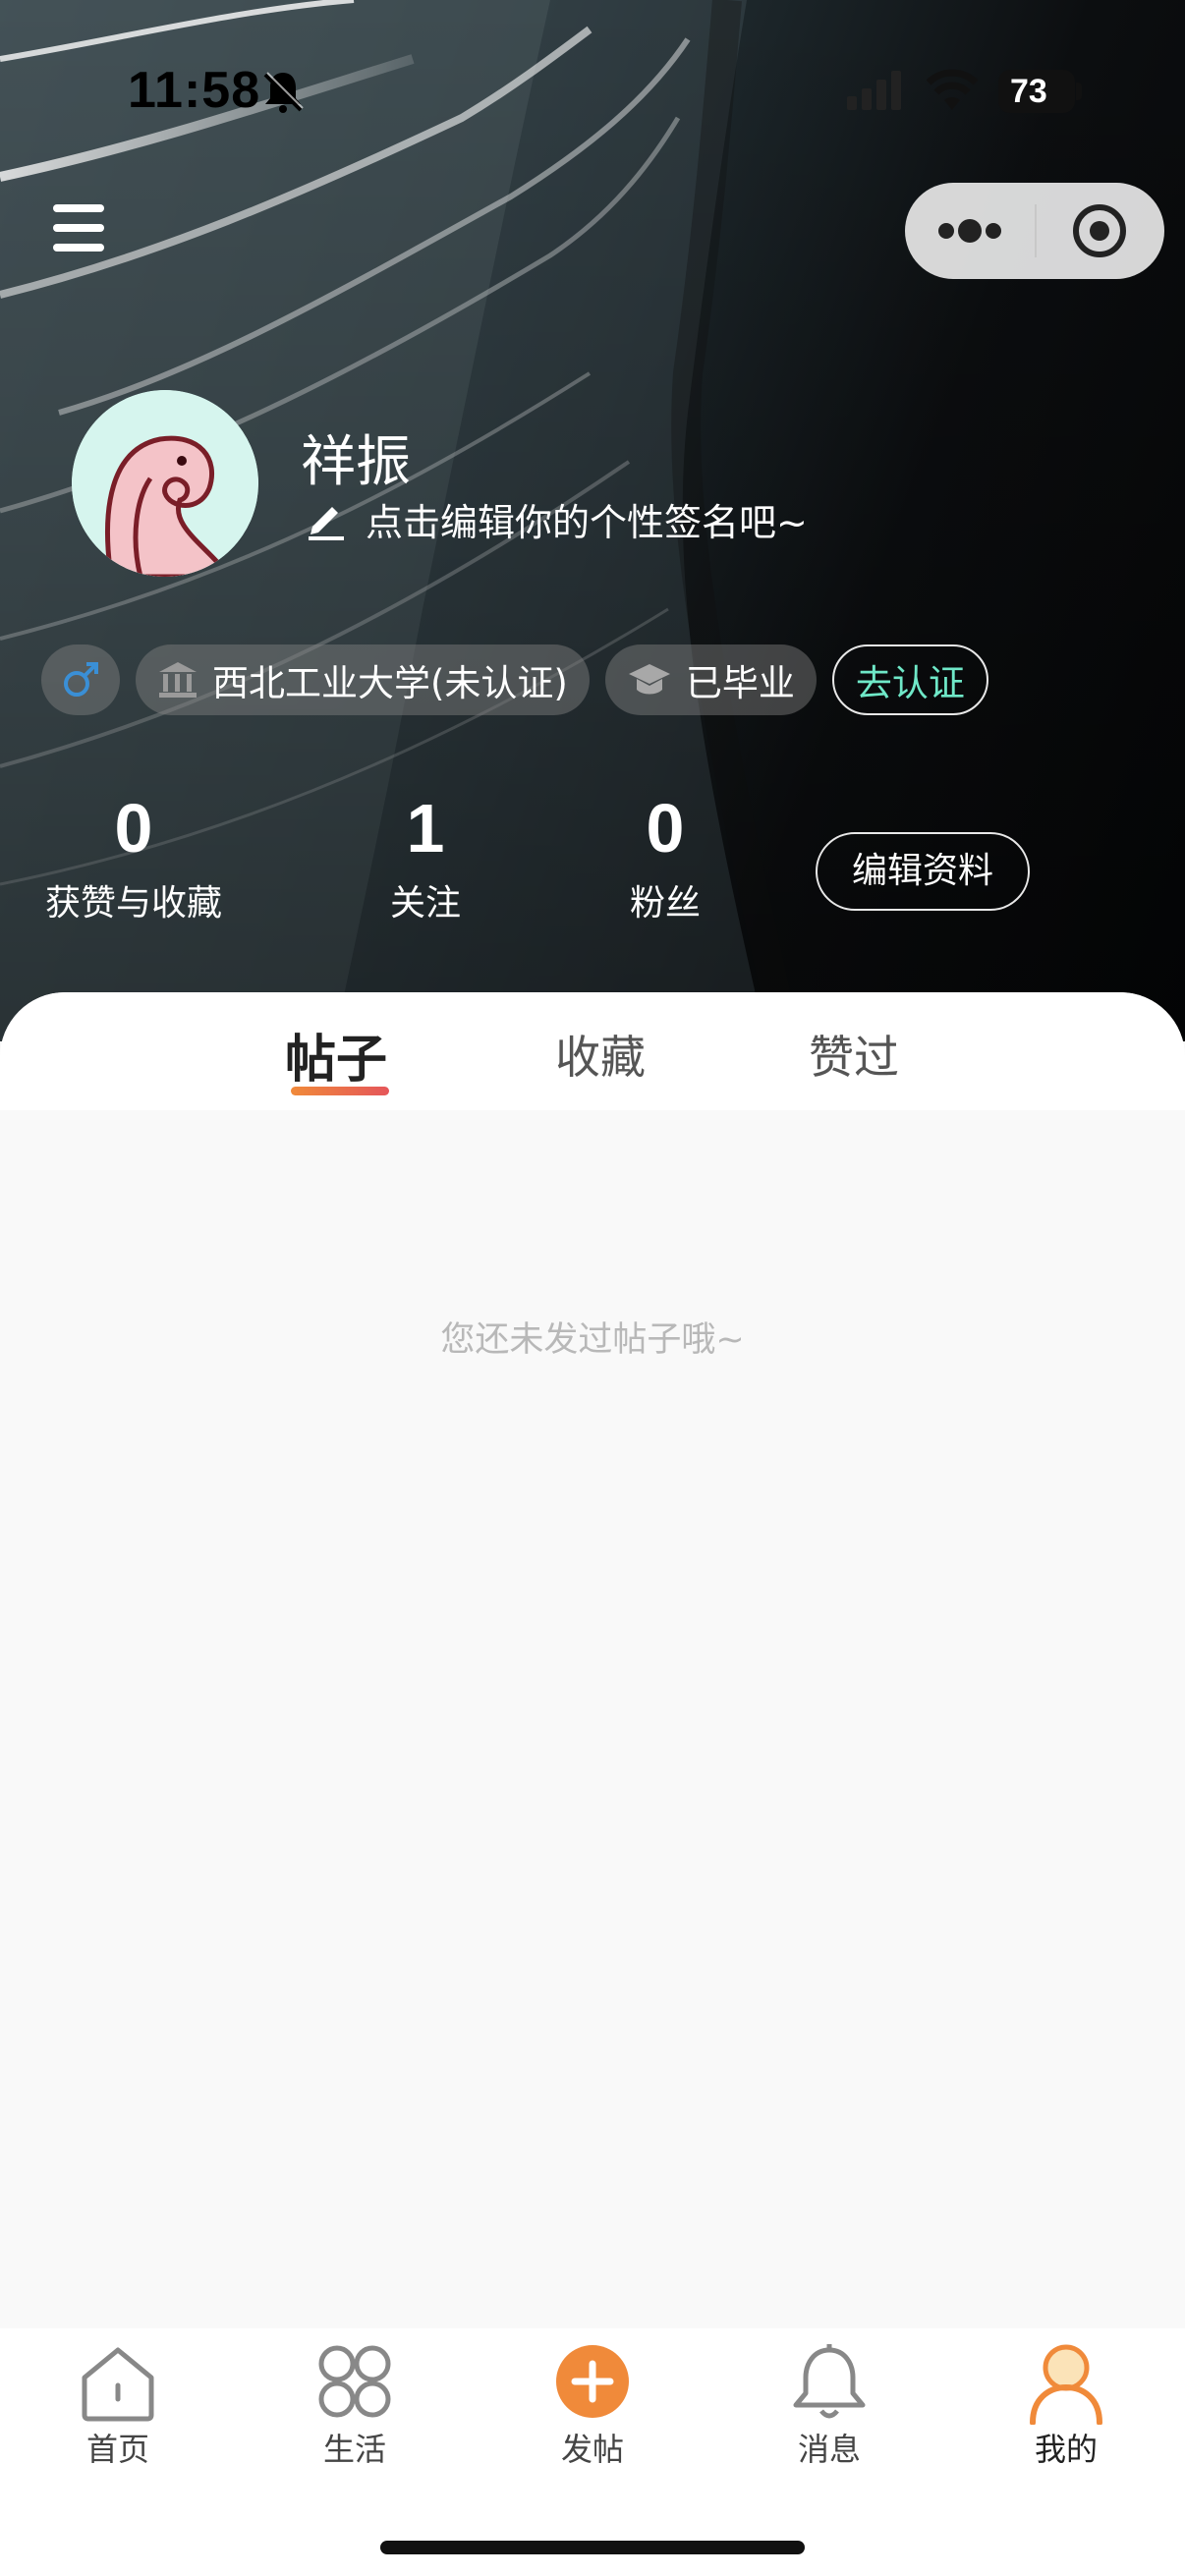 Image resolution: width=1185 pixels, height=2576 pixels. What do you see at coordinates (910, 679) in the screenshot?
I see `verify-button: 去认证` at bounding box center [910, 679].